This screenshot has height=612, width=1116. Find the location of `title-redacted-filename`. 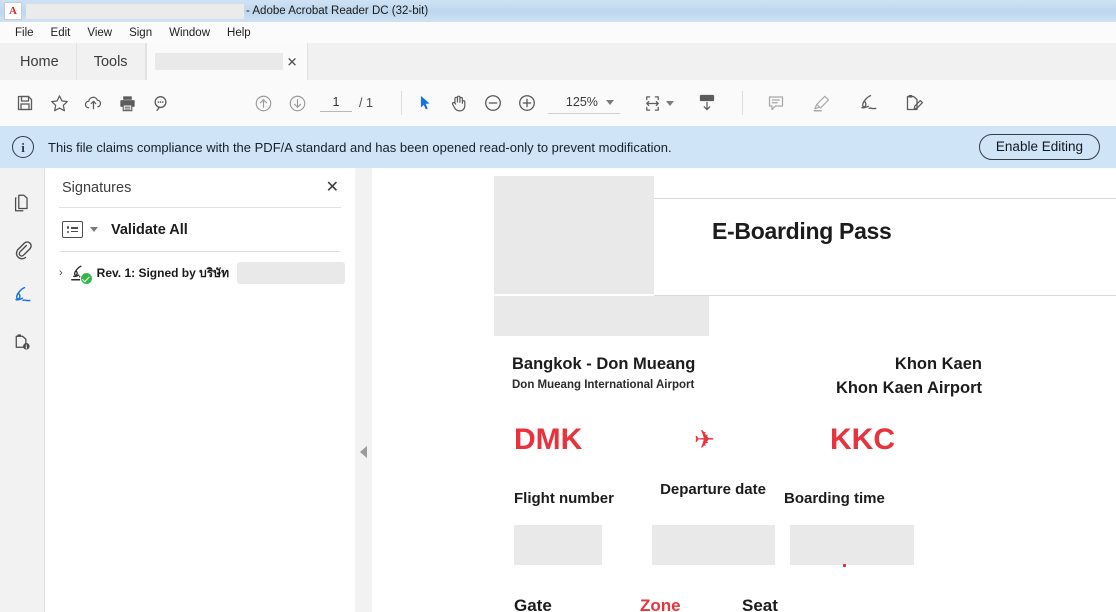

title-redacted-filename is located at coordinates (135, 11).